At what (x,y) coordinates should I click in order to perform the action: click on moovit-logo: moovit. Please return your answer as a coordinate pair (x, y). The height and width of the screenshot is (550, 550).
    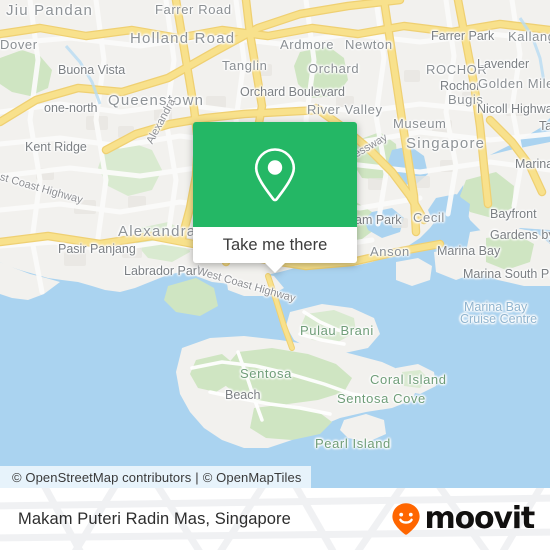
    Looking at the image, I should click on (463, 518).